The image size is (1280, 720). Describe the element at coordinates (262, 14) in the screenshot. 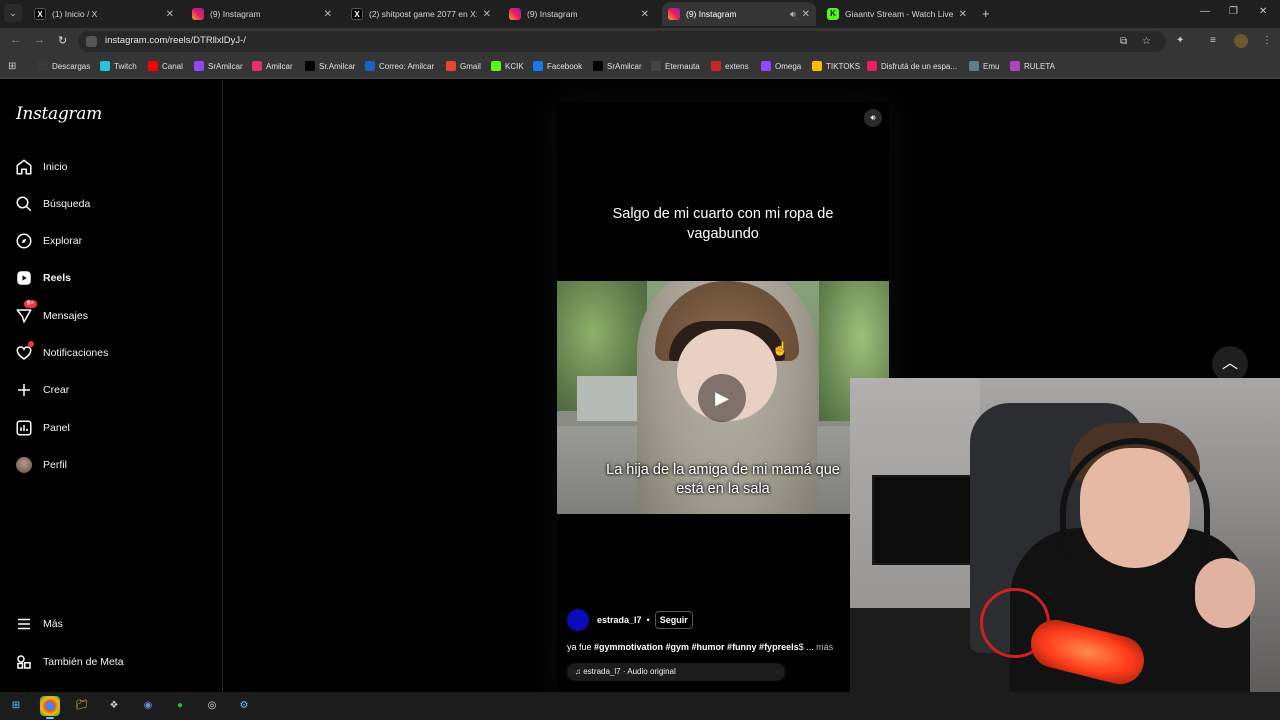

I see `tab-instagram-1: (9) Instagram ✕` at that location.